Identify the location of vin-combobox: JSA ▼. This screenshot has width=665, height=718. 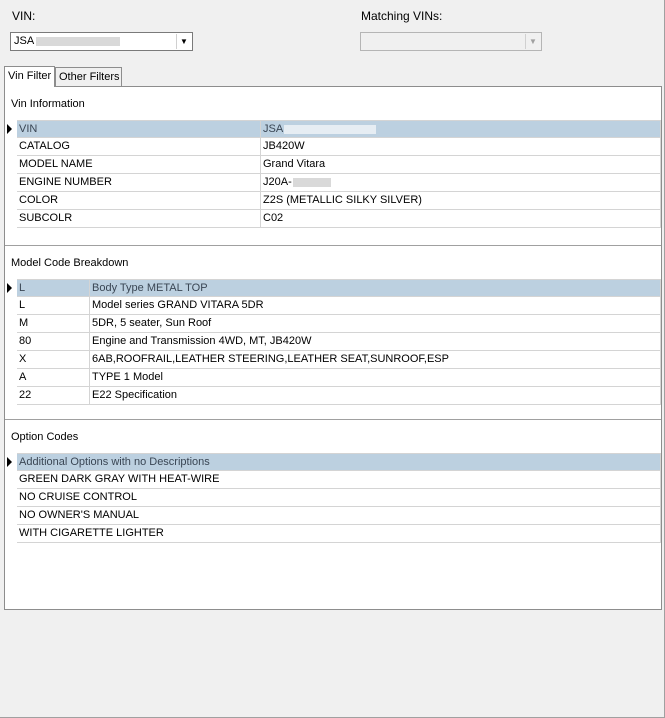
(101, 41).